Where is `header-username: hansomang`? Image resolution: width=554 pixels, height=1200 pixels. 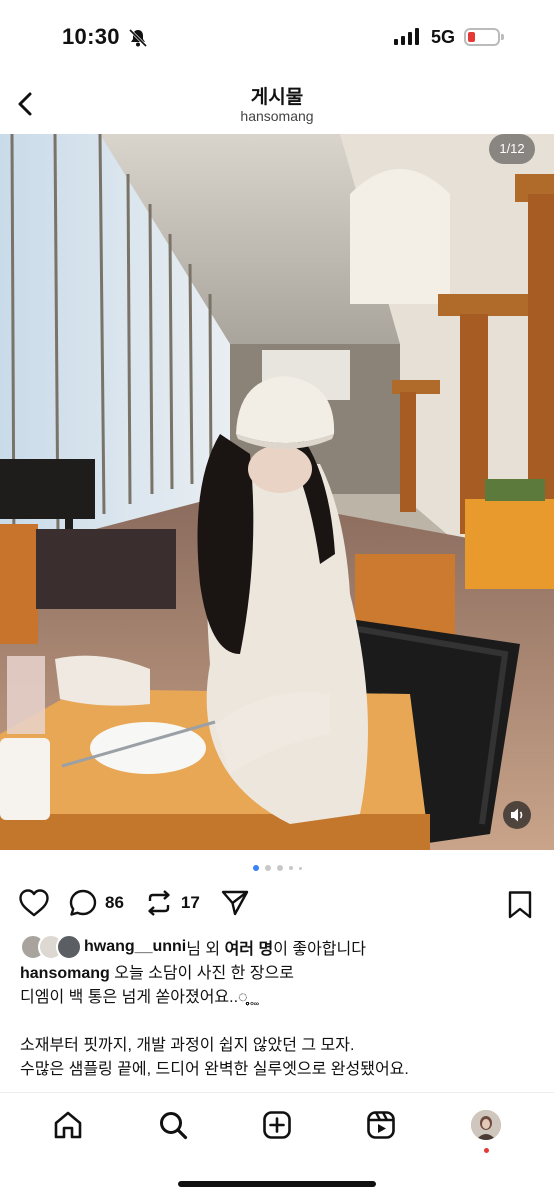
header-username: hansomang is located at coordinates (277, 116).